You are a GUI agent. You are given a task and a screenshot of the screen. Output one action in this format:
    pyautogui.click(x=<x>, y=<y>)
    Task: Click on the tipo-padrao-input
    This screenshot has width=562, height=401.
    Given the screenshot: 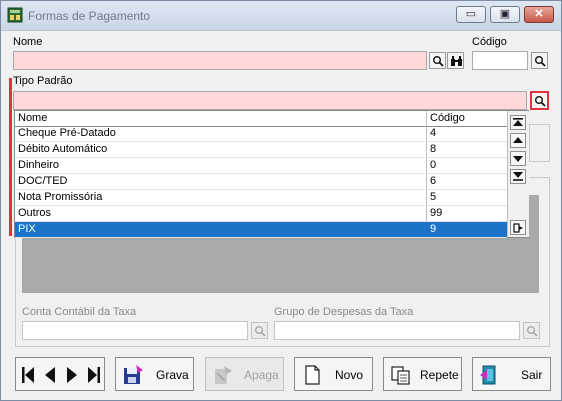 What is the action you would take?
    pyautogui.click(x=270, y=100)
    